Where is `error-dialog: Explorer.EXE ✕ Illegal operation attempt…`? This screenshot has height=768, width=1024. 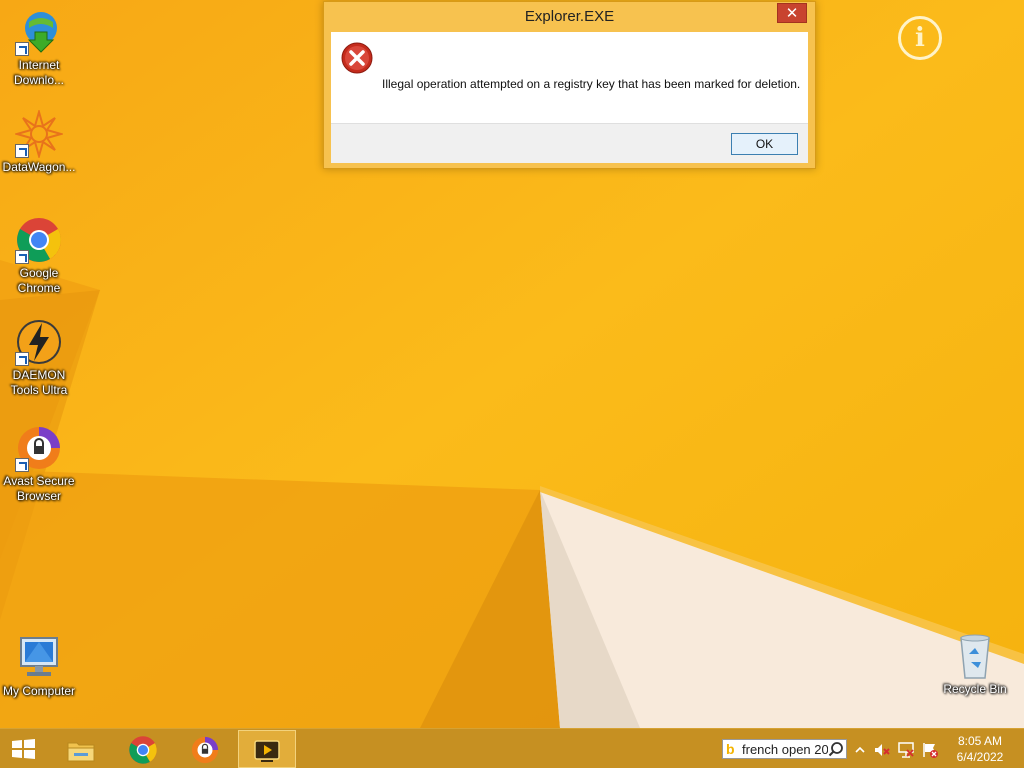 error-dialog: Explorer.EXE ✕ Illegal operation attempt… is located at coordinates (569, 85).